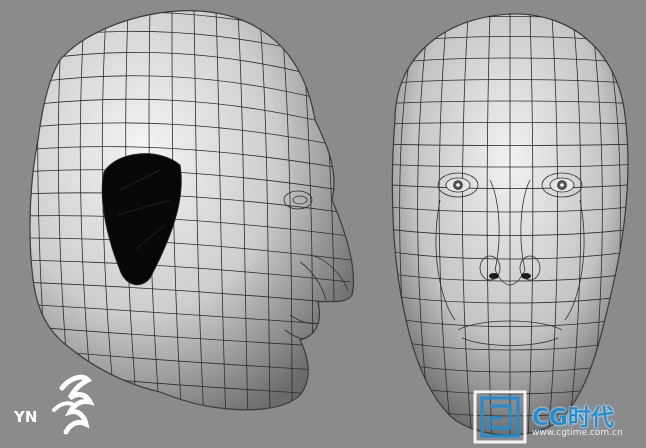  What do you see at coordinates (73, 404) in the screenshot?
I see `yn-calligraphy-logo` at bounding box center [73, 404].